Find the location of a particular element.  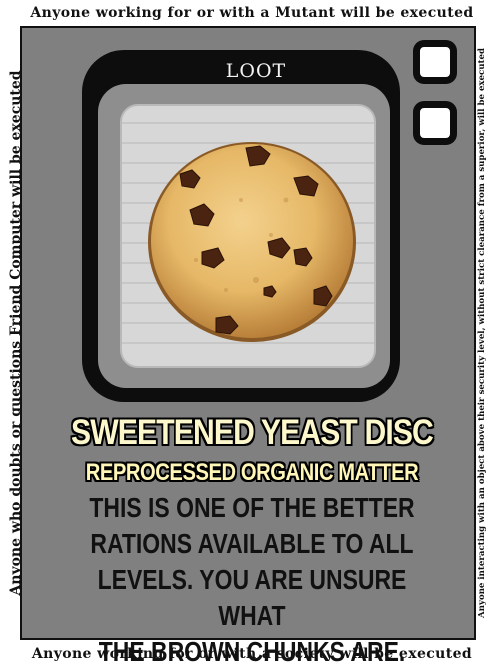

description-line: LEVELS. YOU ARE UNSURE WHAT is located at coordinates (252, 597).